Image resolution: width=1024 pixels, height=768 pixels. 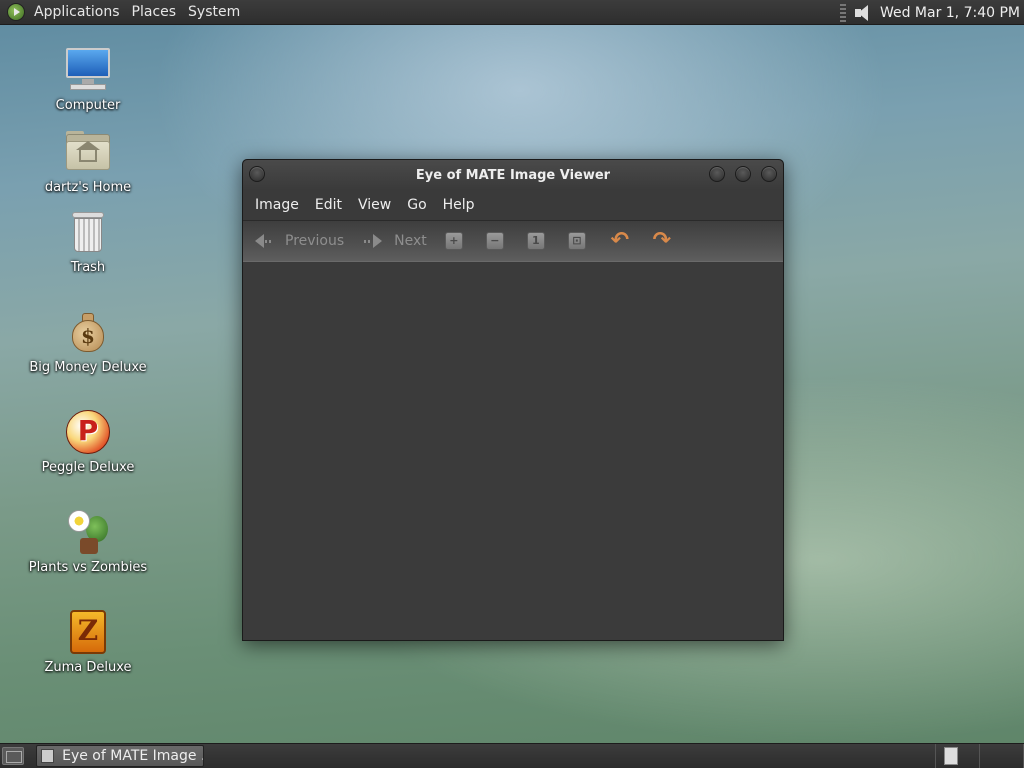 I want to click on window-title: Eye of MATE Image Viewer, so click(x=513, y=175).